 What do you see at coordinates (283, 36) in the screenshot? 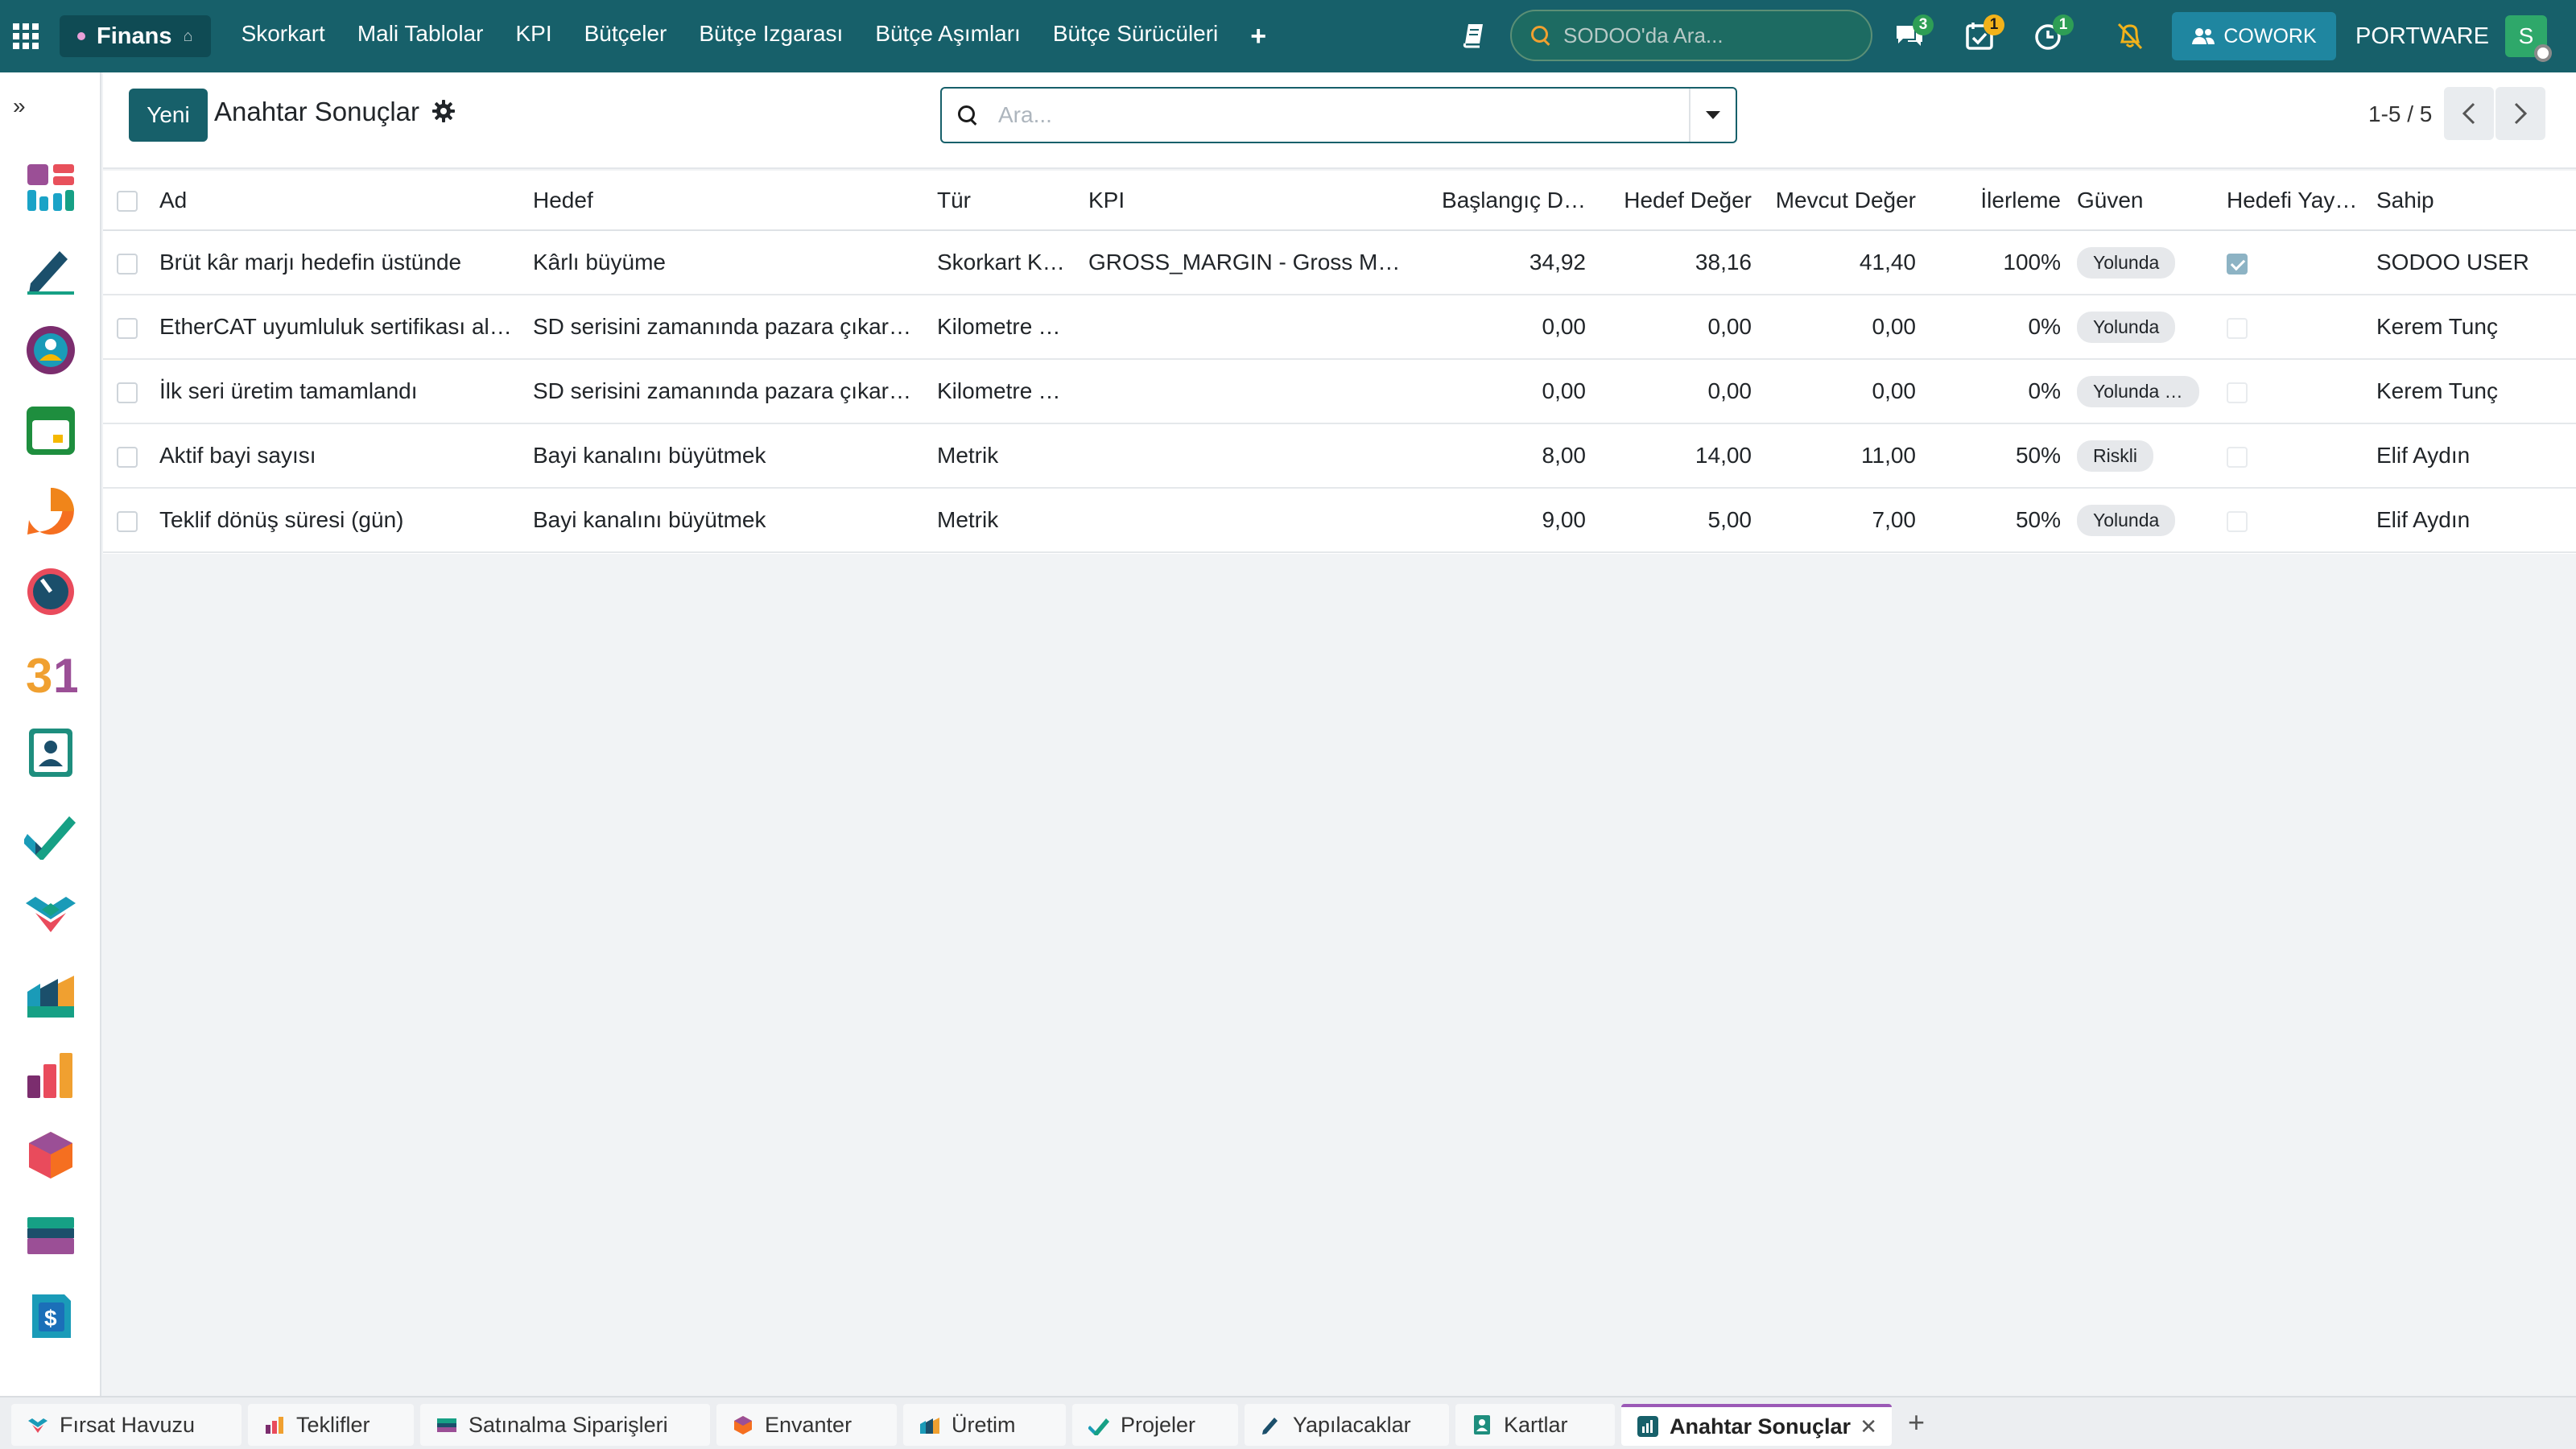
I see `menu-item-skorkart: Skorkart` at bounding box center [283, 36].